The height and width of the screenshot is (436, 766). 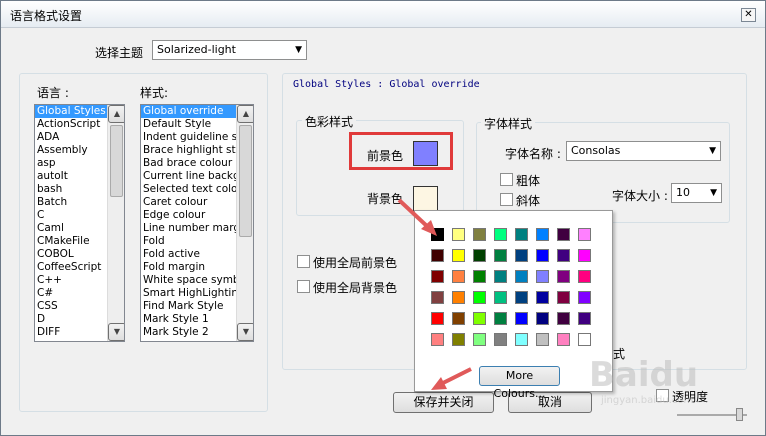 What do you see at coordinates (647, 400) in the screenshot?
I see `watermark-url: jingyan.baidu.com` at bounding box center [647, 400].